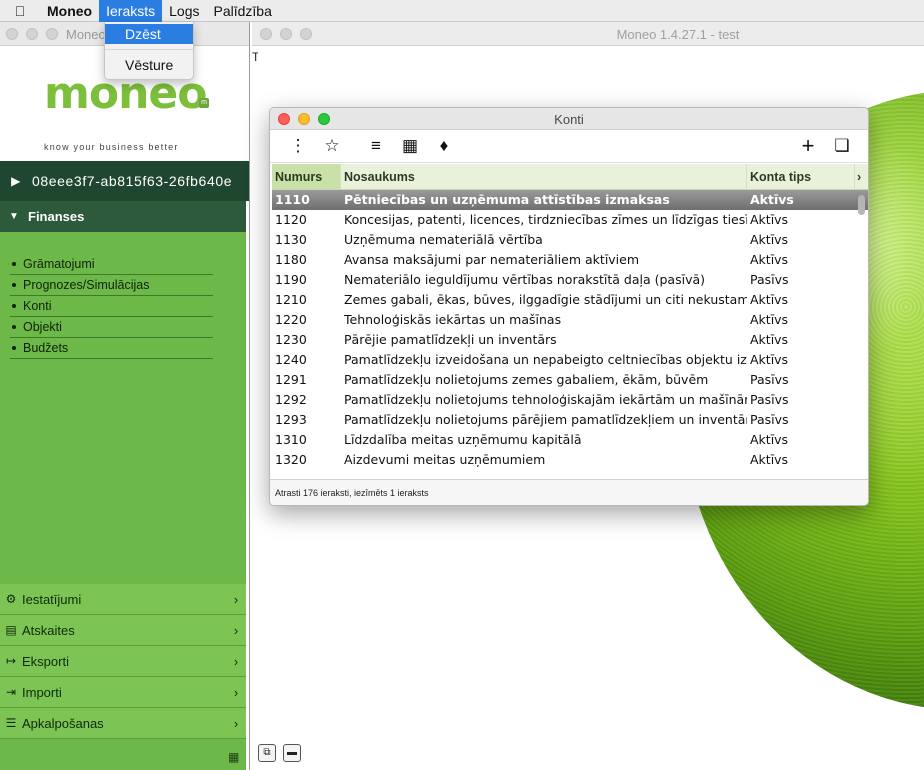 This screenshot has width=924, height=770. Describe the element at coordinates (588, 34) in the screenshot. I see `main-window-titlebar: Moneo 1.4.27.1 - test` at that location.